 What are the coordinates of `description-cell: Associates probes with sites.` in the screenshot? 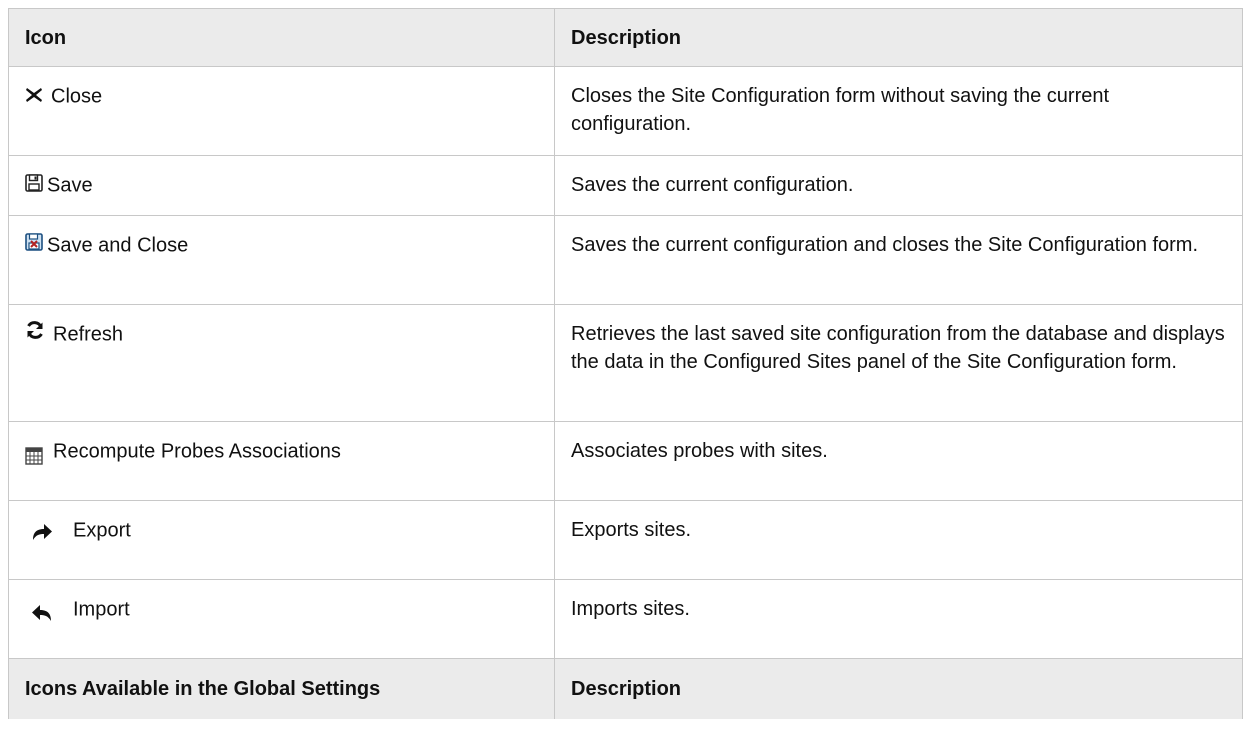 It's located at (898, 460).